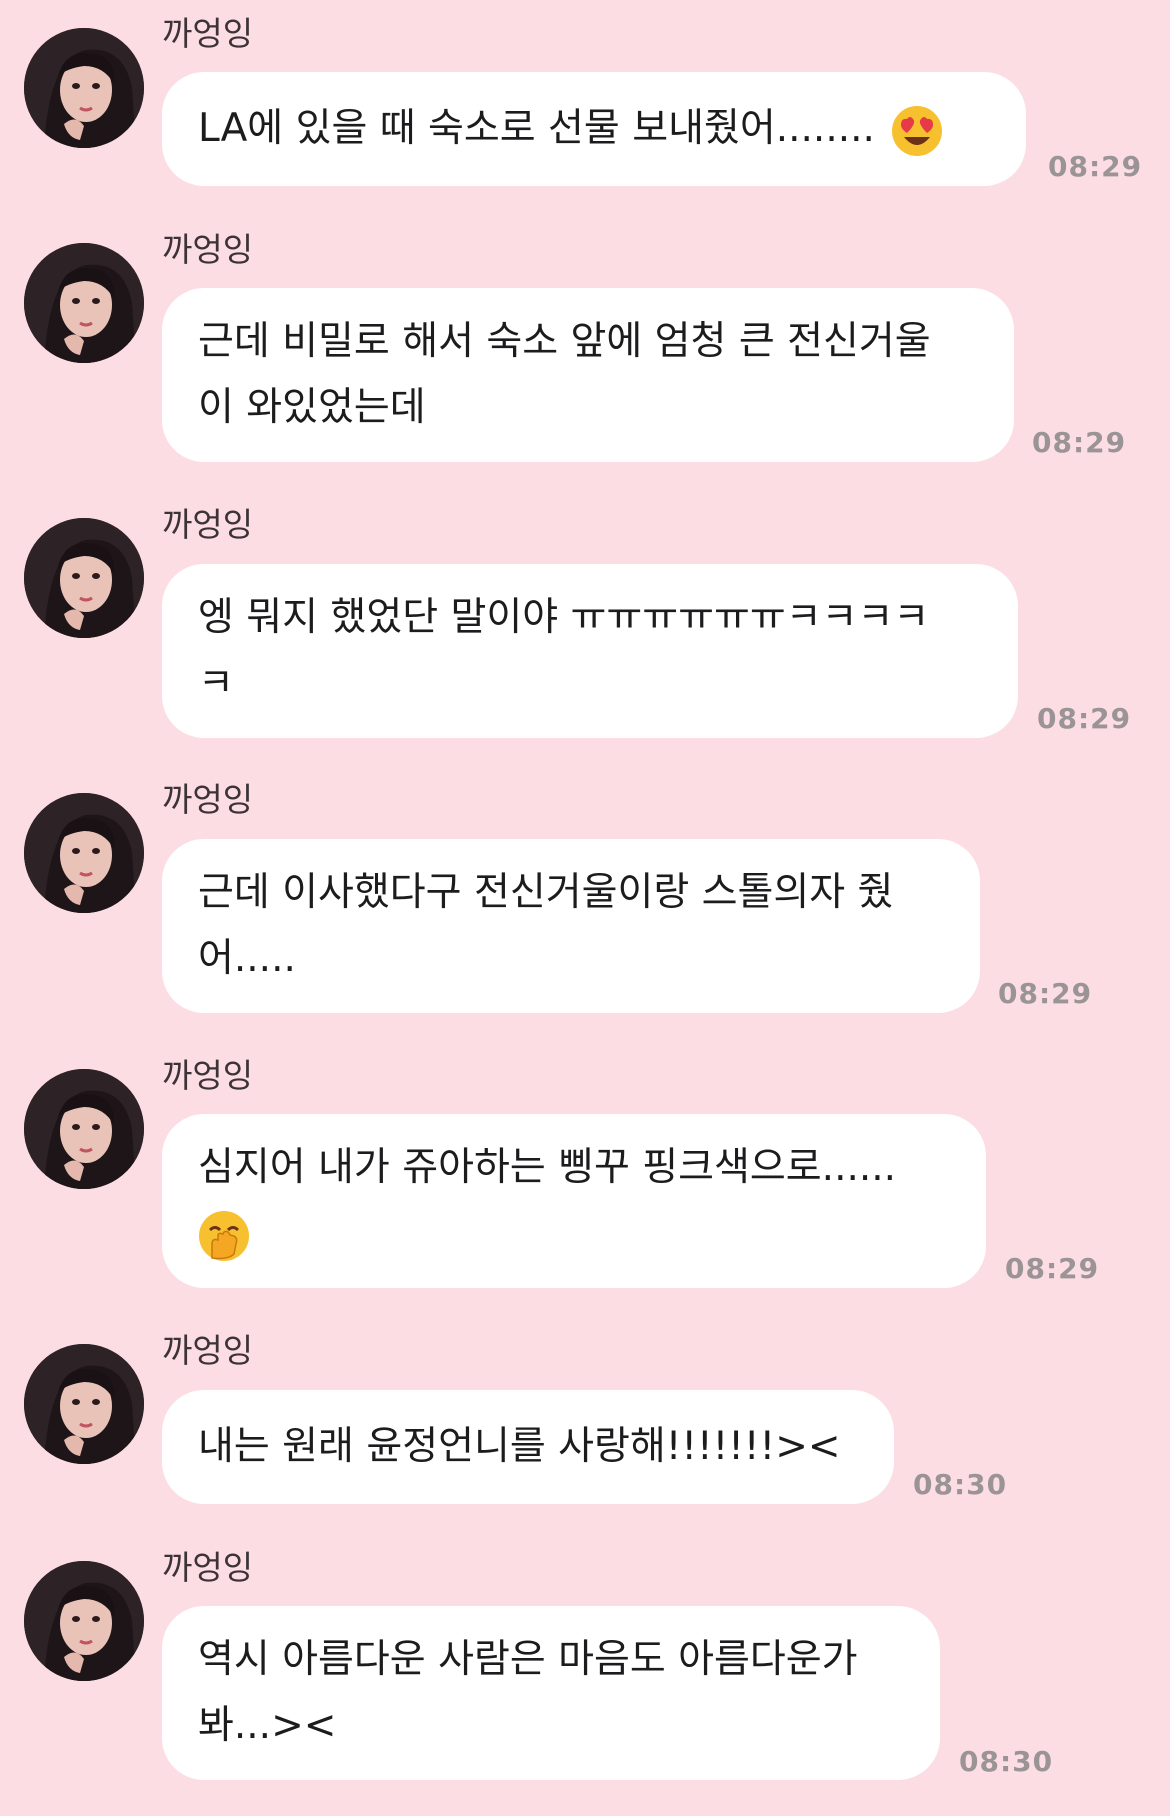  What do you see at coordinates (528, 1659) in the screenshot?
I see `message-text-line: 역시 아름다운 사람은 마음도 아름다운가` at bounding box center [528, 1659].